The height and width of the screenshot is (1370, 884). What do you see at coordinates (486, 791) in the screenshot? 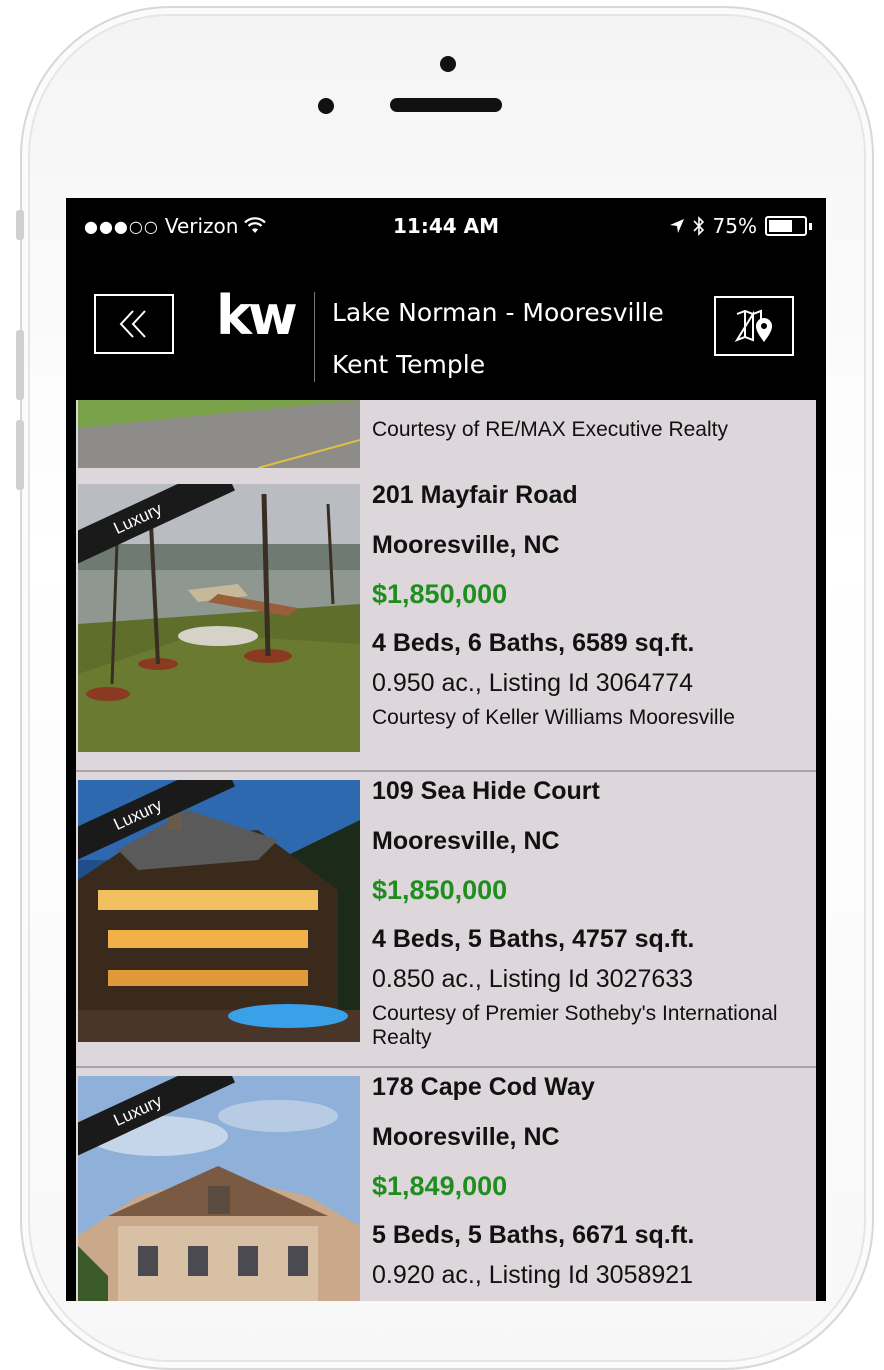
I see `listing-address: 109 Sea Hide Court` at bounding box center [486, 791].